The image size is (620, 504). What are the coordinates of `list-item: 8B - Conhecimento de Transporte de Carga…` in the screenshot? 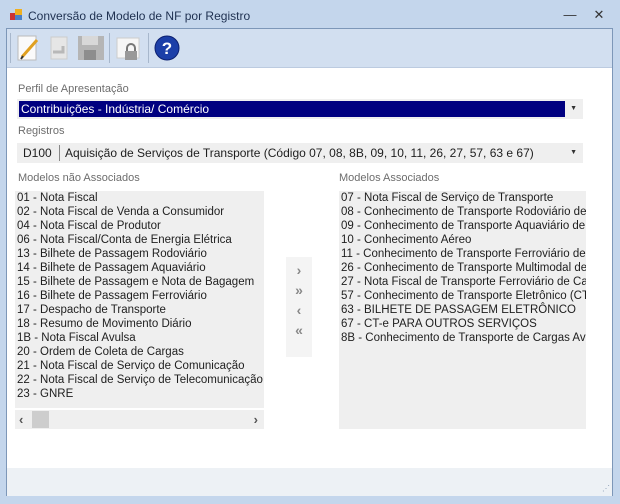 It's located at (462, 338).